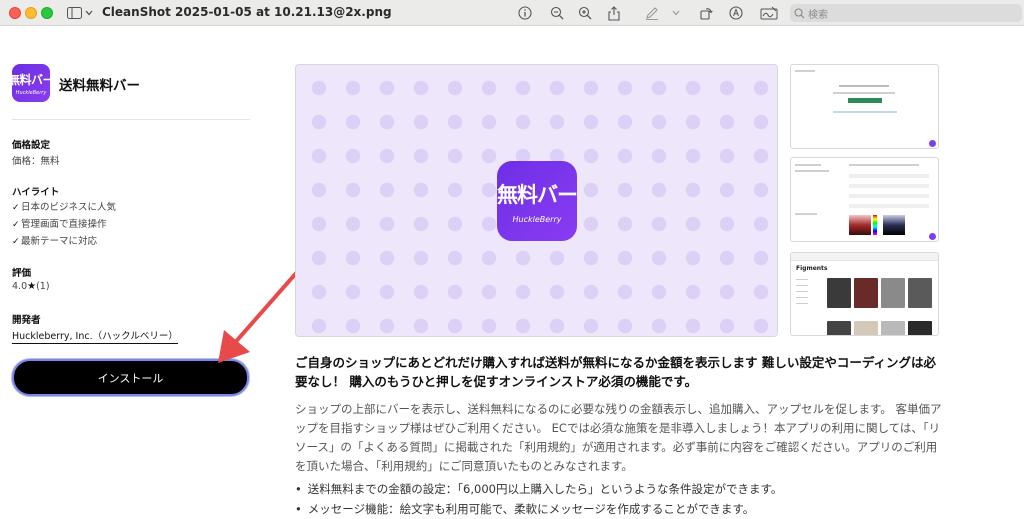 This screenshot has height=519, width=1024. I want to click on app-icon-text: 無料バー, so click(31, 79).